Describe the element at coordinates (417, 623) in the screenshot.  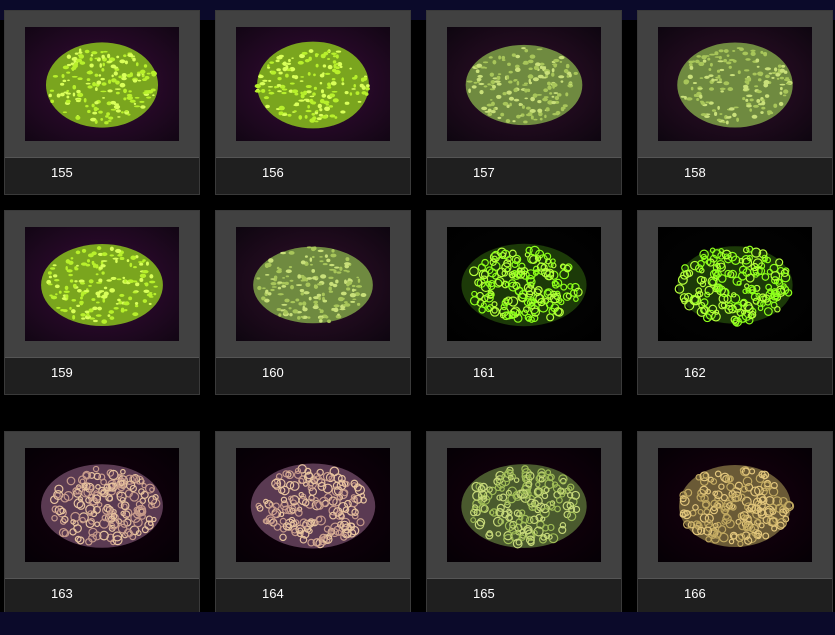
I see `bottom-bar` at that location.